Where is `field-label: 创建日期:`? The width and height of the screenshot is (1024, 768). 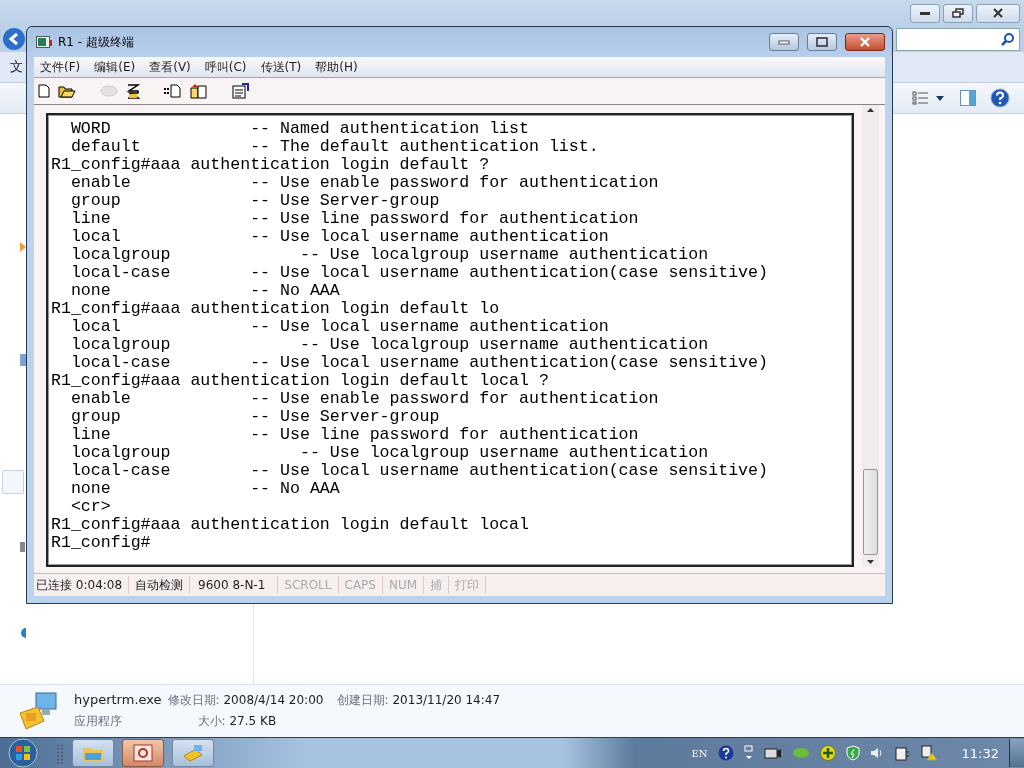
field-label: 创建日期: is located at coordinates (362, 700).